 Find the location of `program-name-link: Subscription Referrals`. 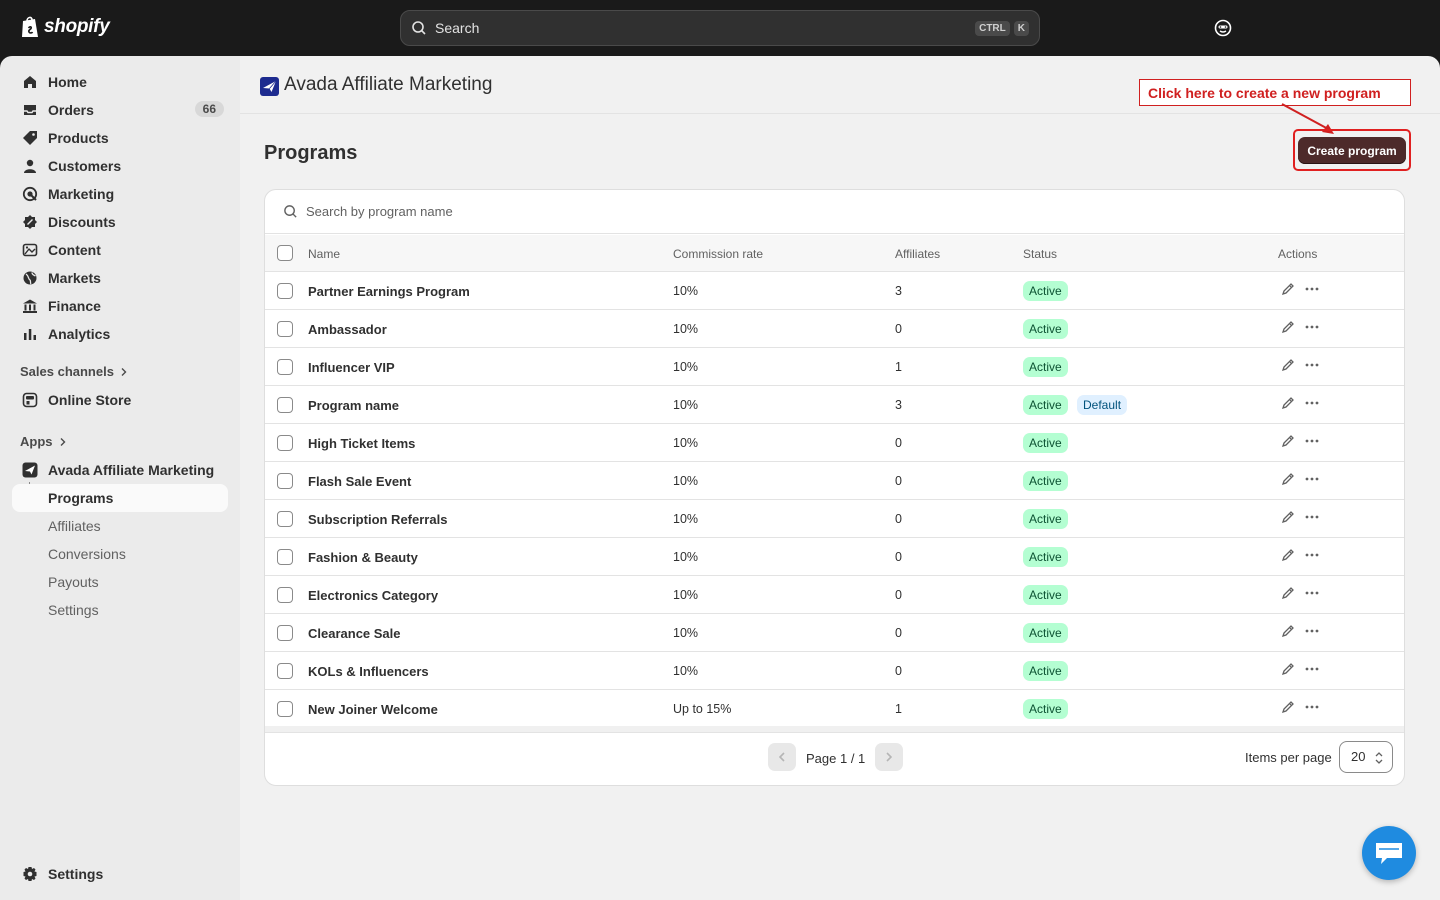

program-name-link: Subscription Referrals is located at coordinates (377, 519).